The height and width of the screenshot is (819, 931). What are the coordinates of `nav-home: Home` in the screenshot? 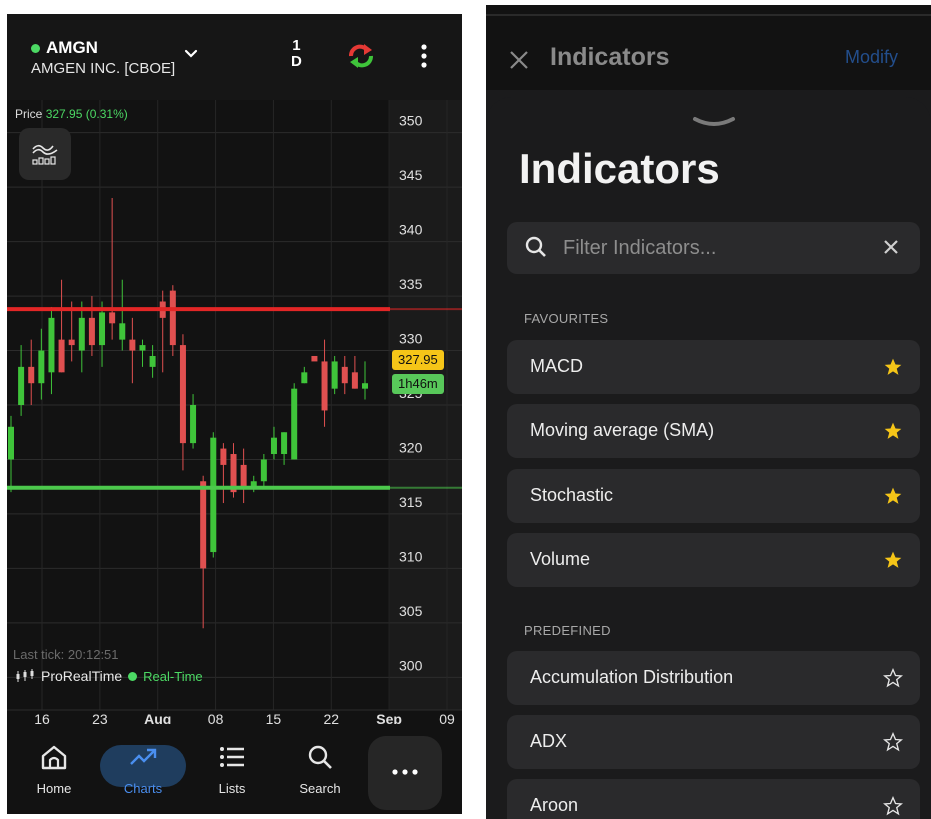 It's located at (54, 770).